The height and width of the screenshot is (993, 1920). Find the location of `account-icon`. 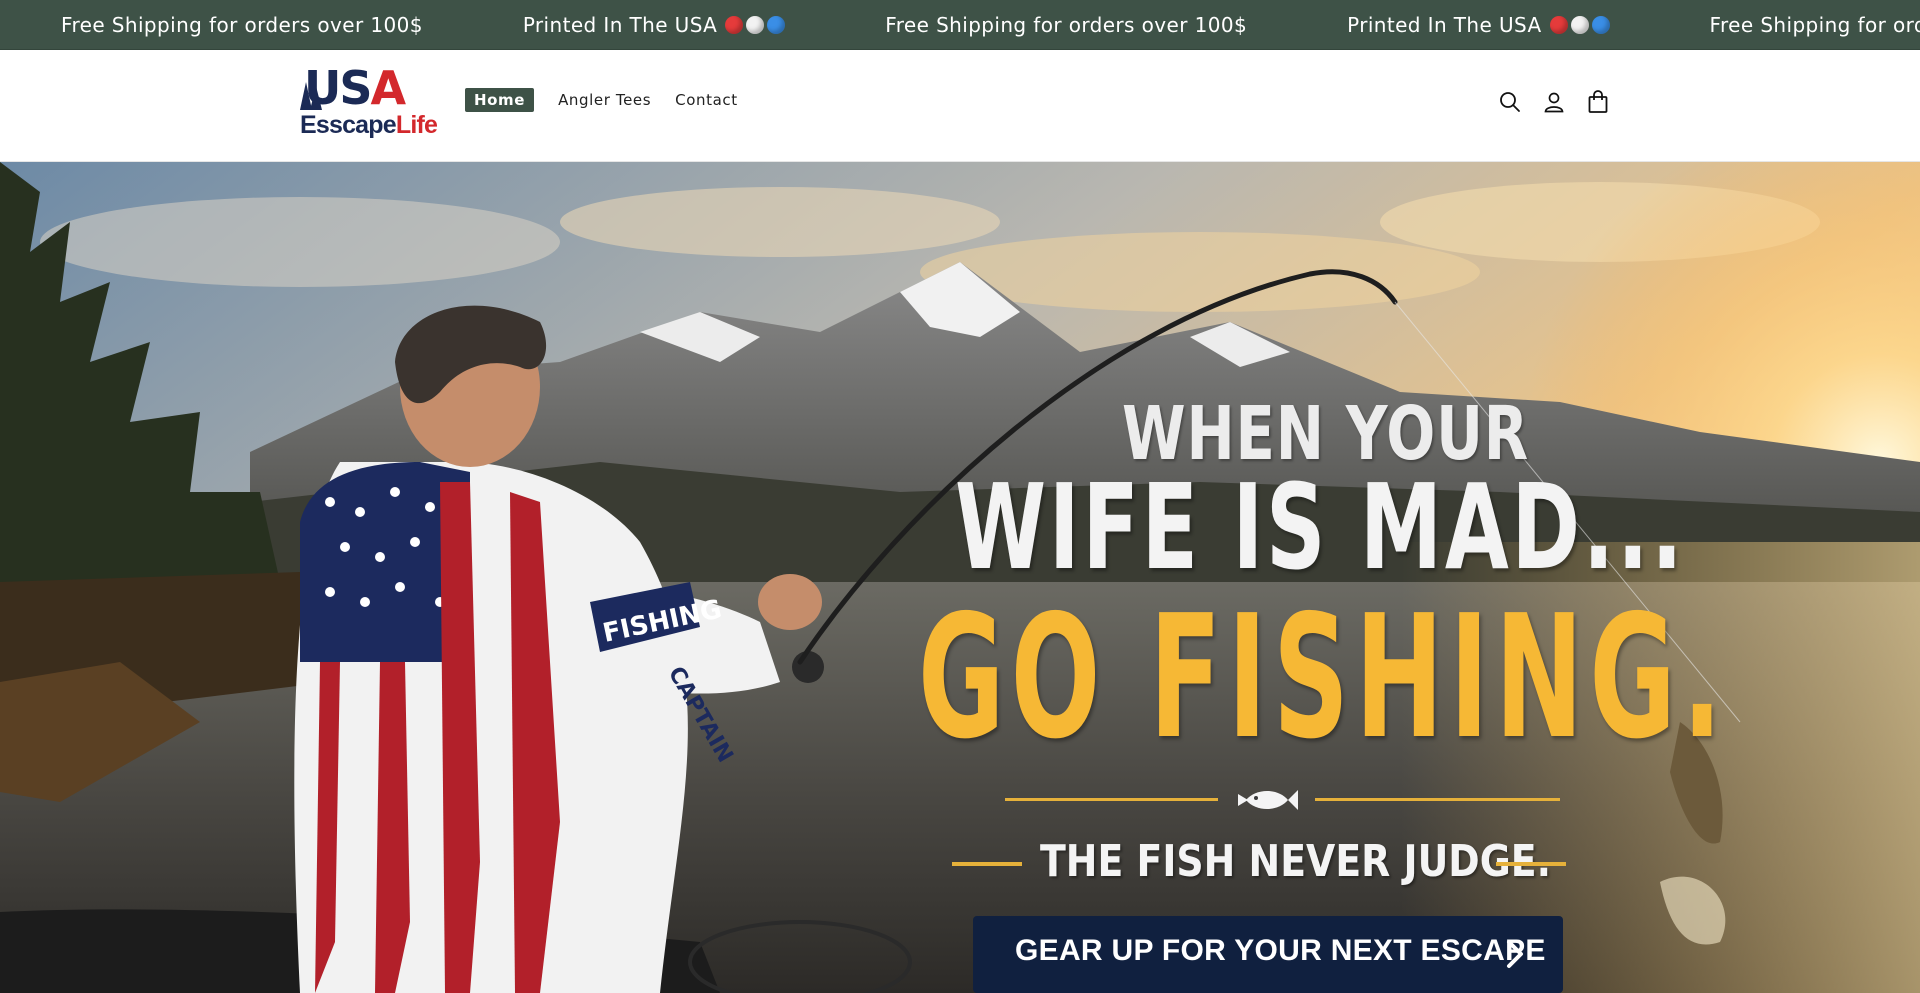

account-icon is located at coordinates (1554, 102).